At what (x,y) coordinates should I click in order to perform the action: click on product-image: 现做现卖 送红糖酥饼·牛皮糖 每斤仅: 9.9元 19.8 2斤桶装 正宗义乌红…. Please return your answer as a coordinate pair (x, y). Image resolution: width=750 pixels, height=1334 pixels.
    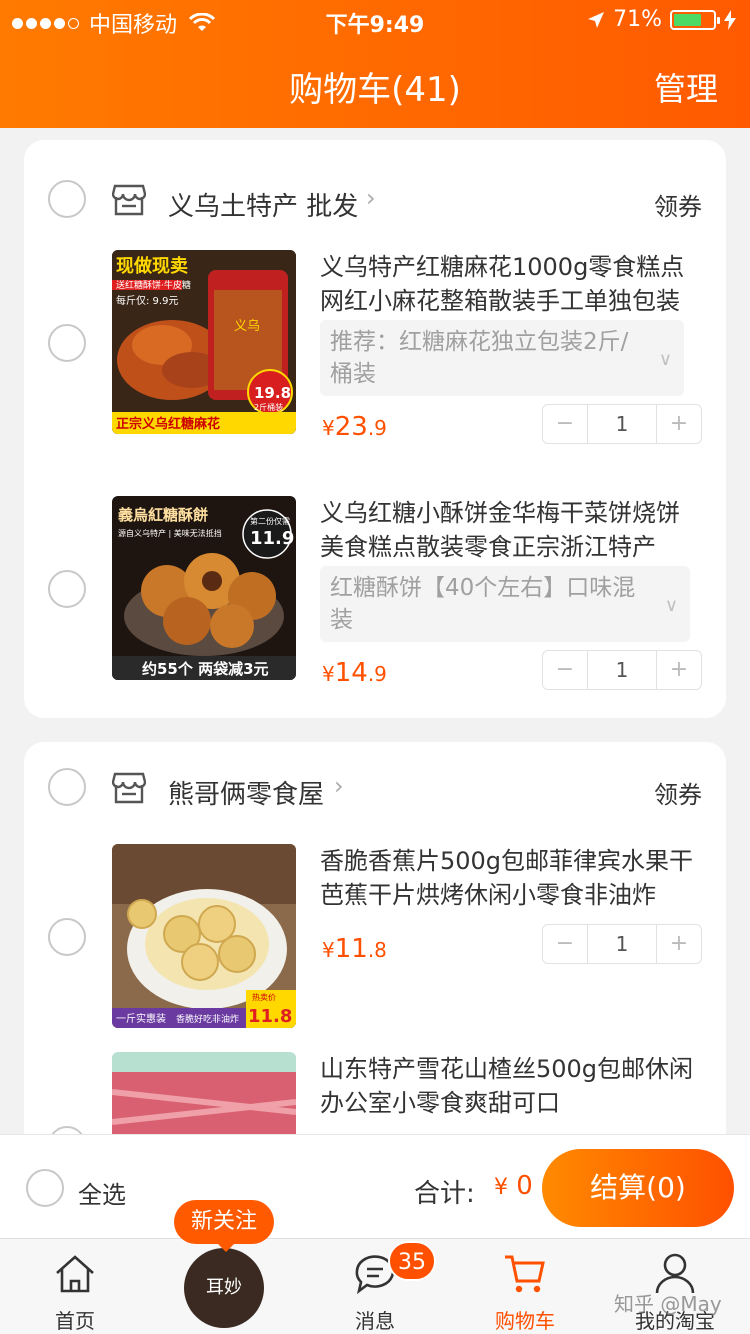
    Looking at the image, I should click on (204, 342).